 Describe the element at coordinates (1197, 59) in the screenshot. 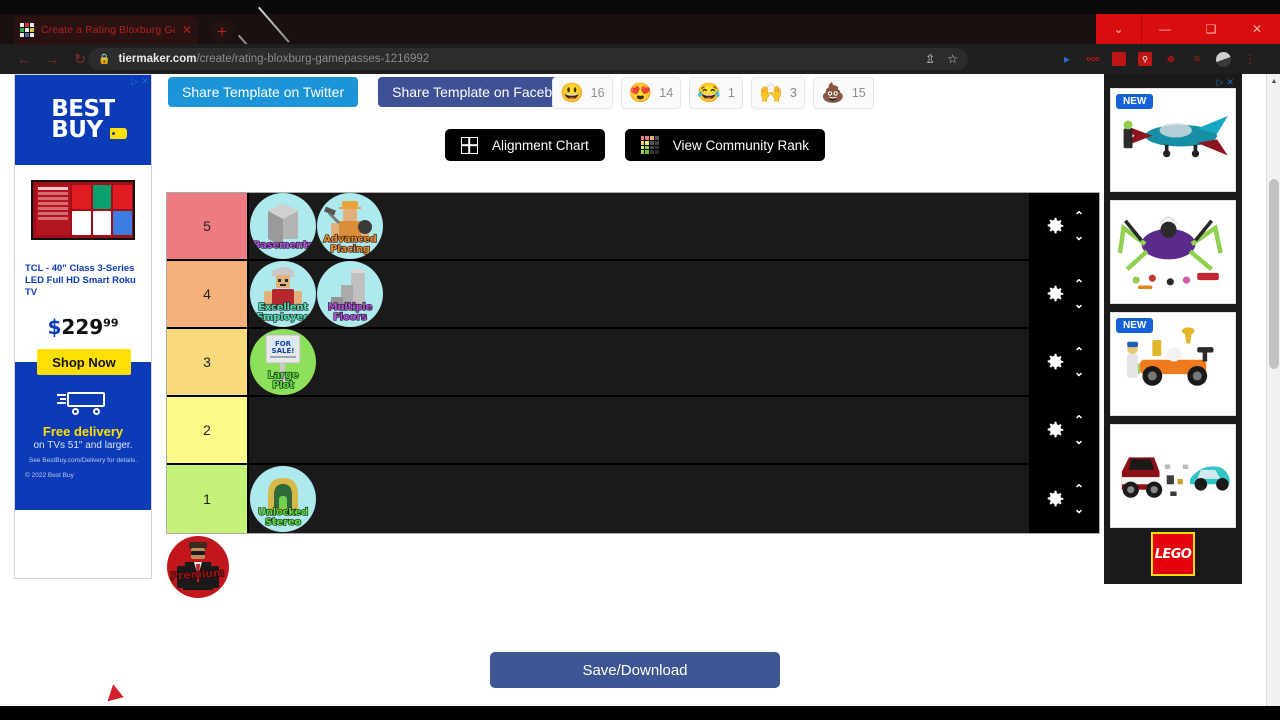

I see `list-extension-icon: ≡` at that location.